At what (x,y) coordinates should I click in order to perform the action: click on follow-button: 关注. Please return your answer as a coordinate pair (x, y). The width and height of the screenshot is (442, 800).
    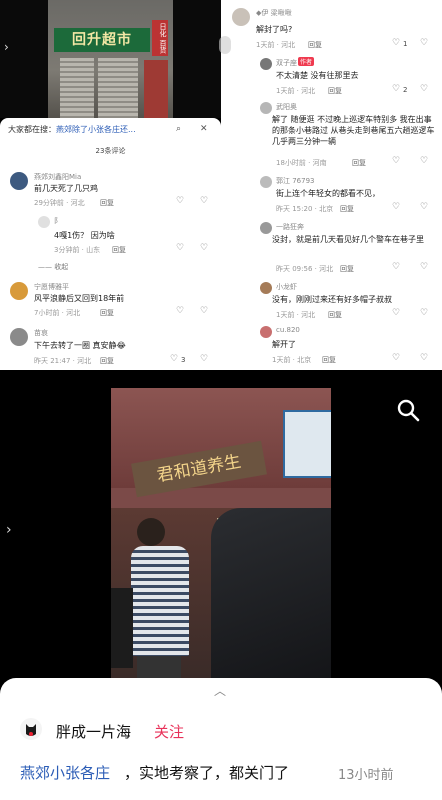
    Looking at the image, I should click on (169, 731).